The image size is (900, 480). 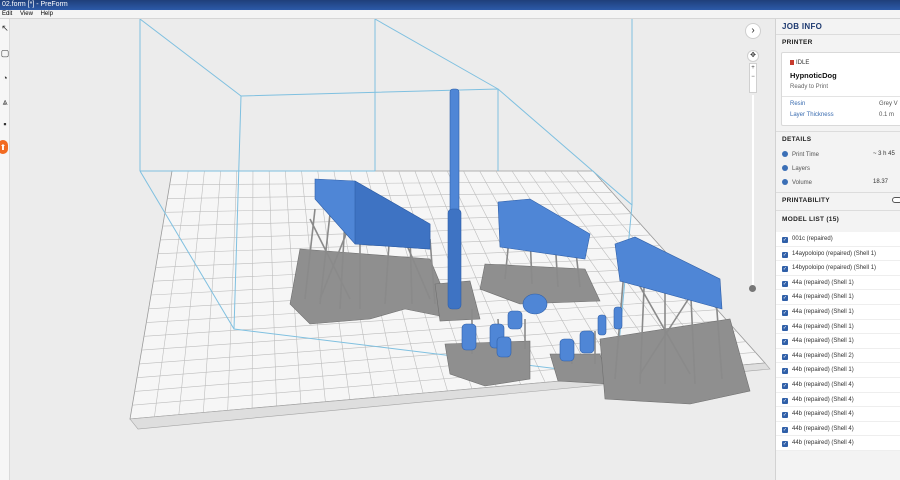 I want to click on model-list-heading: MODEL LIST (15), so click(x=811, y=219).